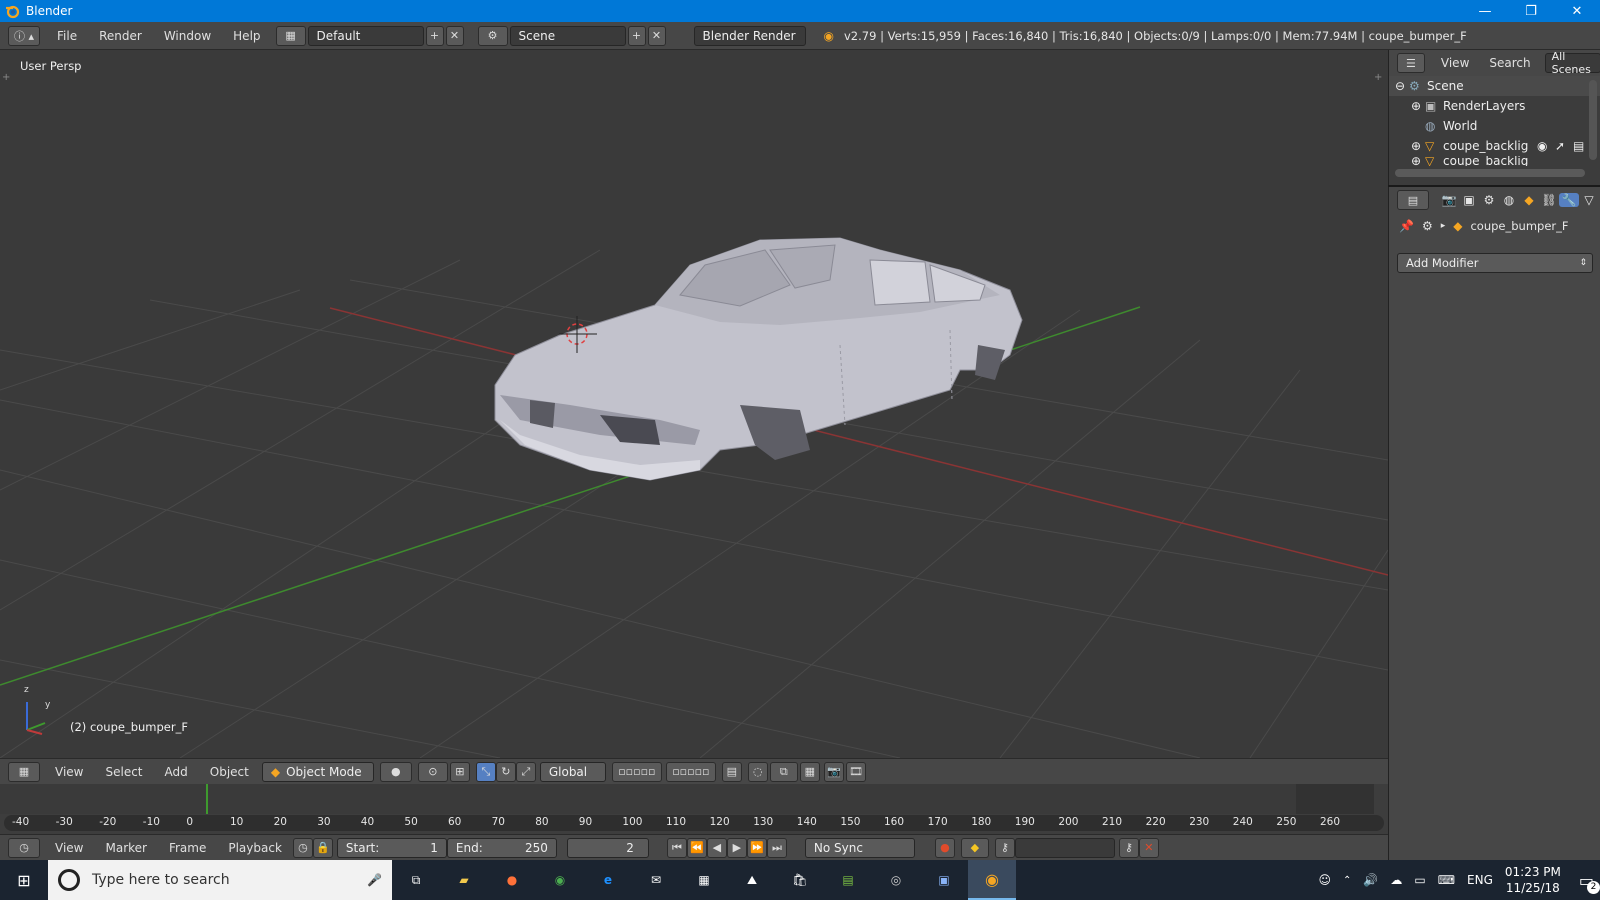 This screenshot has height=900, width=1600. What do you see at coordinates (454, 35) in the screenshot?
I see `remove-layout-button: ✕` at bounding box center [454, 35].